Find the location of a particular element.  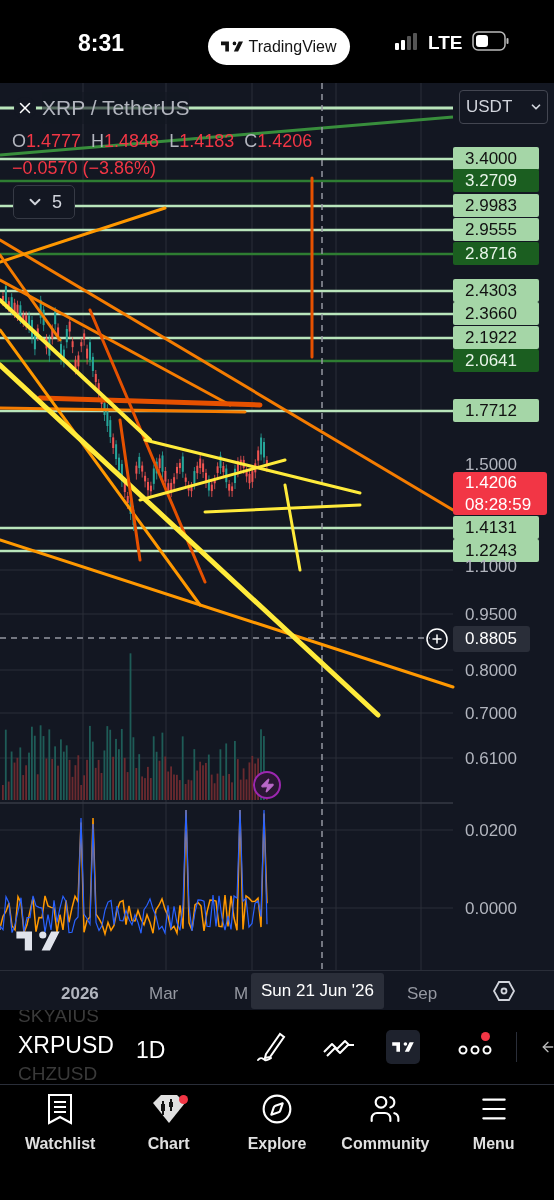

ohlc-value: 1.4183 is located at coordinates (207, 141).